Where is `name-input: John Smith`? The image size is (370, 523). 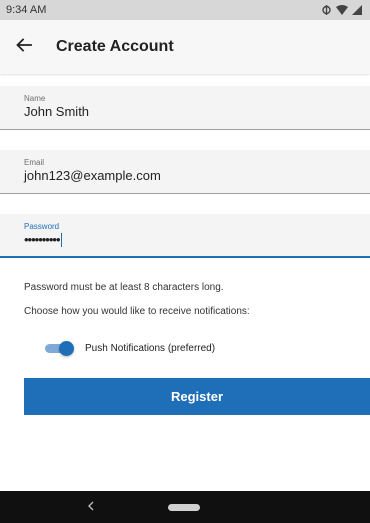 name-input: John Smith is located at coordinates (185, 112).